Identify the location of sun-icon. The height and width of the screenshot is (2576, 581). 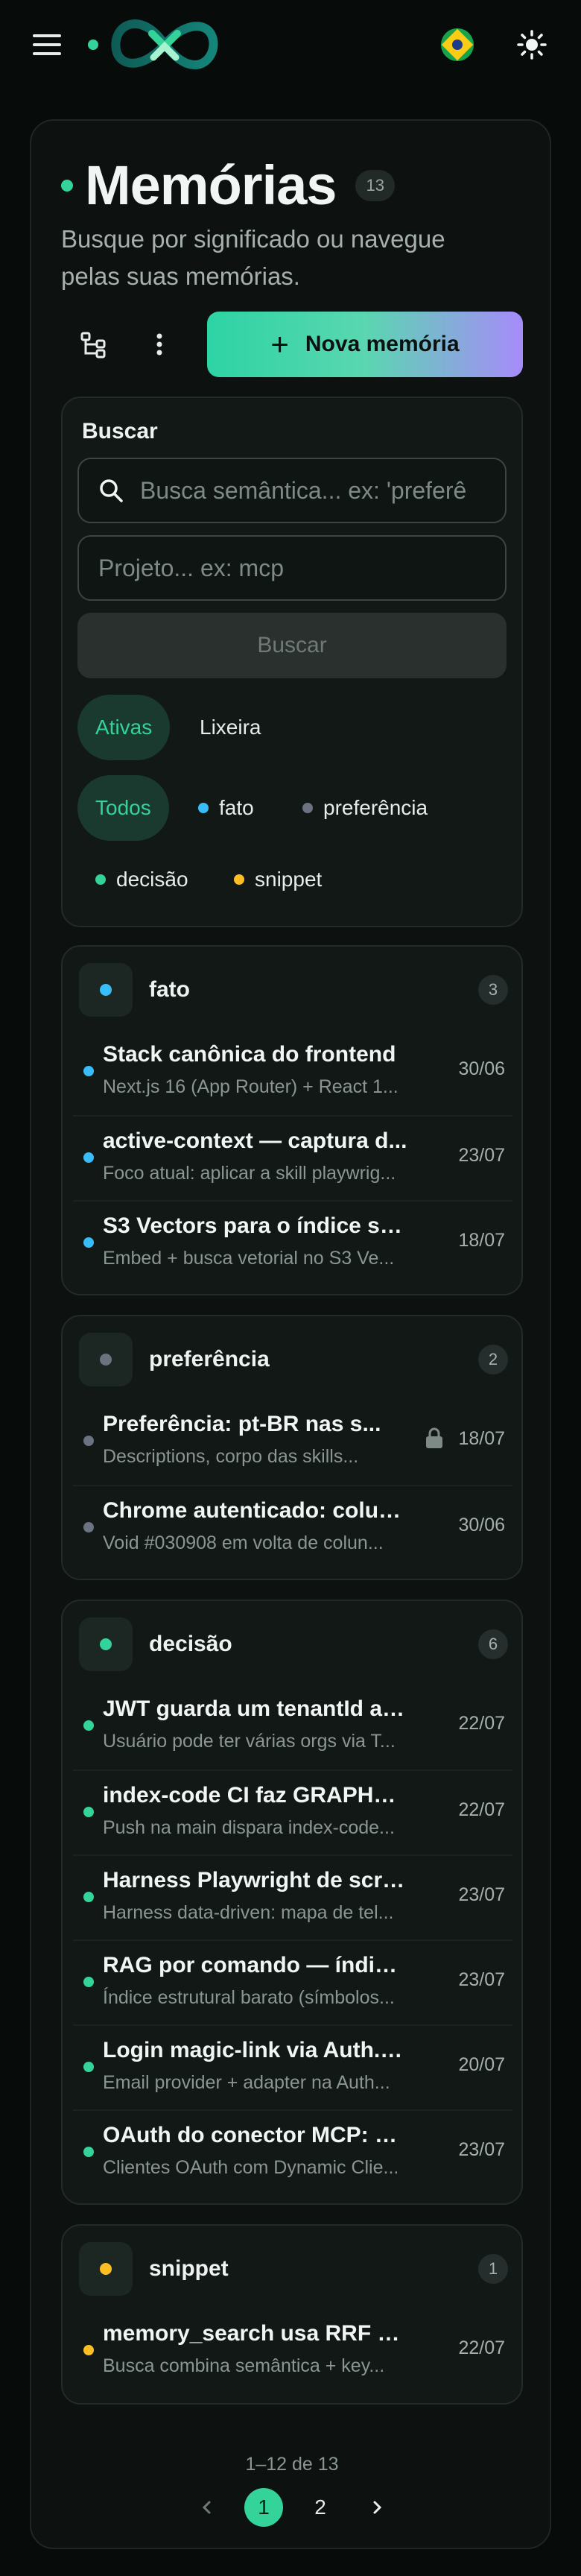
(531, 44).